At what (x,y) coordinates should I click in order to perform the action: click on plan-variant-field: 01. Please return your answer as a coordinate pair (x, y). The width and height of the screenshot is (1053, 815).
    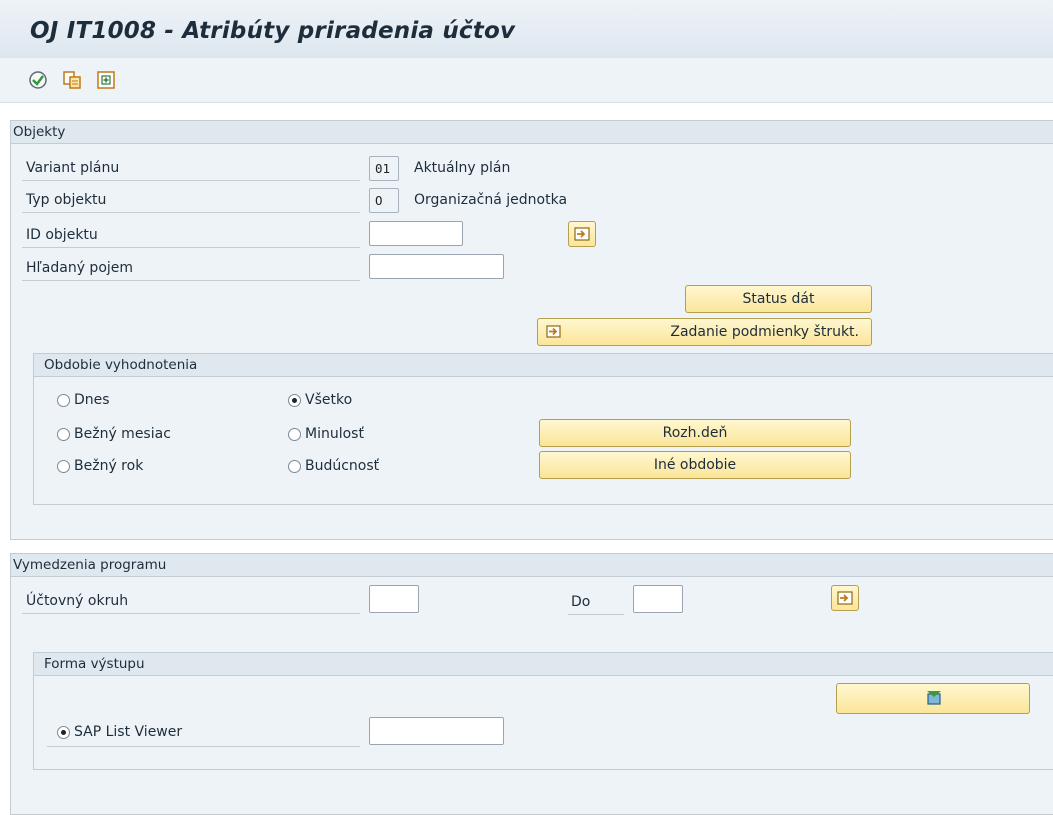
    Looking at the image, I should click on (384, 168).